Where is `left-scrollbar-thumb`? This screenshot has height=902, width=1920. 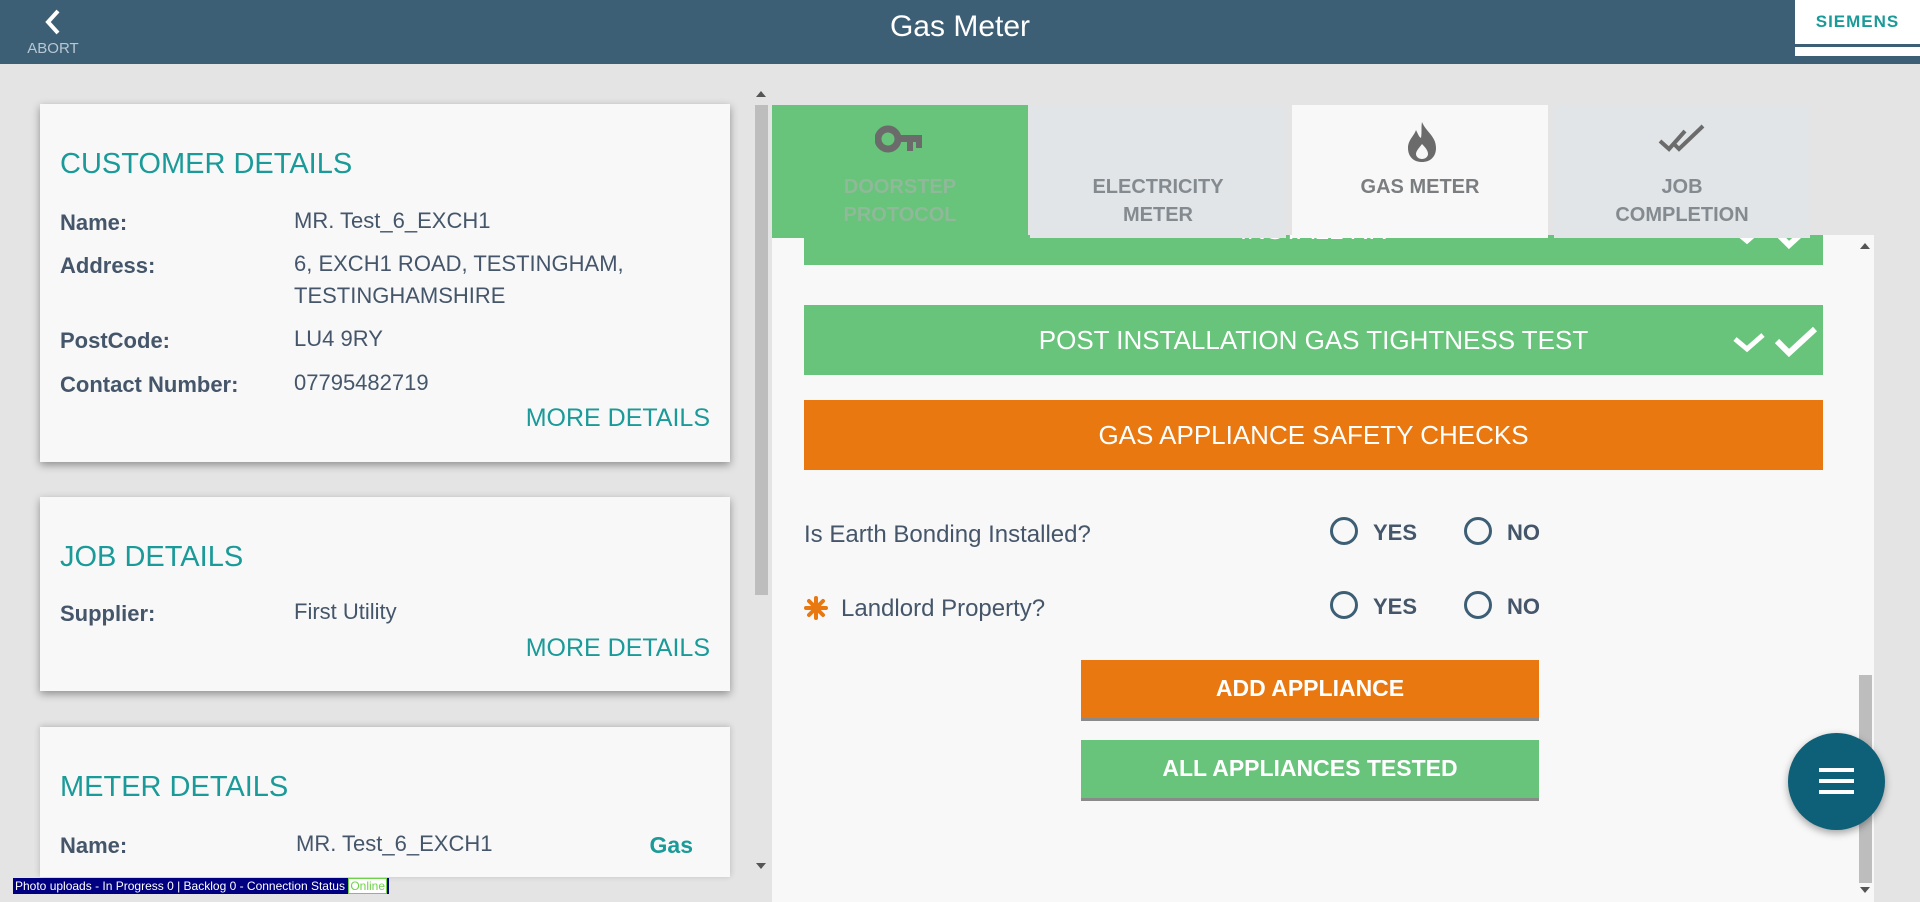
left-scrollbar-thumb is located at coordinates (761, 350).